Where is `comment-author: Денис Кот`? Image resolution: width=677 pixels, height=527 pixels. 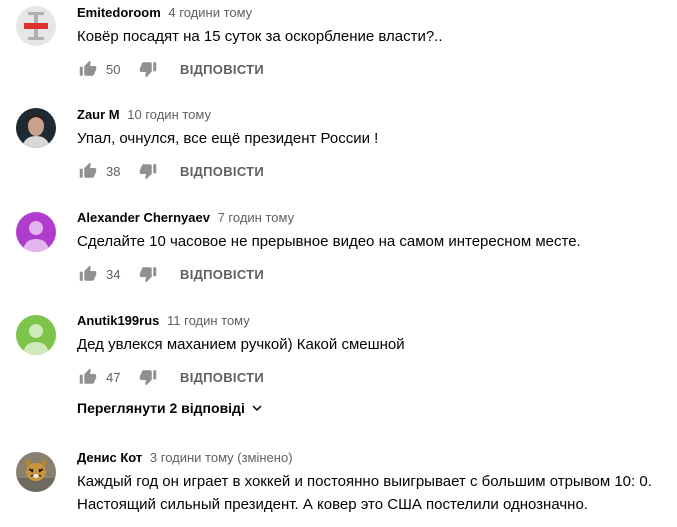
comment-author: Денис Кот is located at coordinates (109, 457).